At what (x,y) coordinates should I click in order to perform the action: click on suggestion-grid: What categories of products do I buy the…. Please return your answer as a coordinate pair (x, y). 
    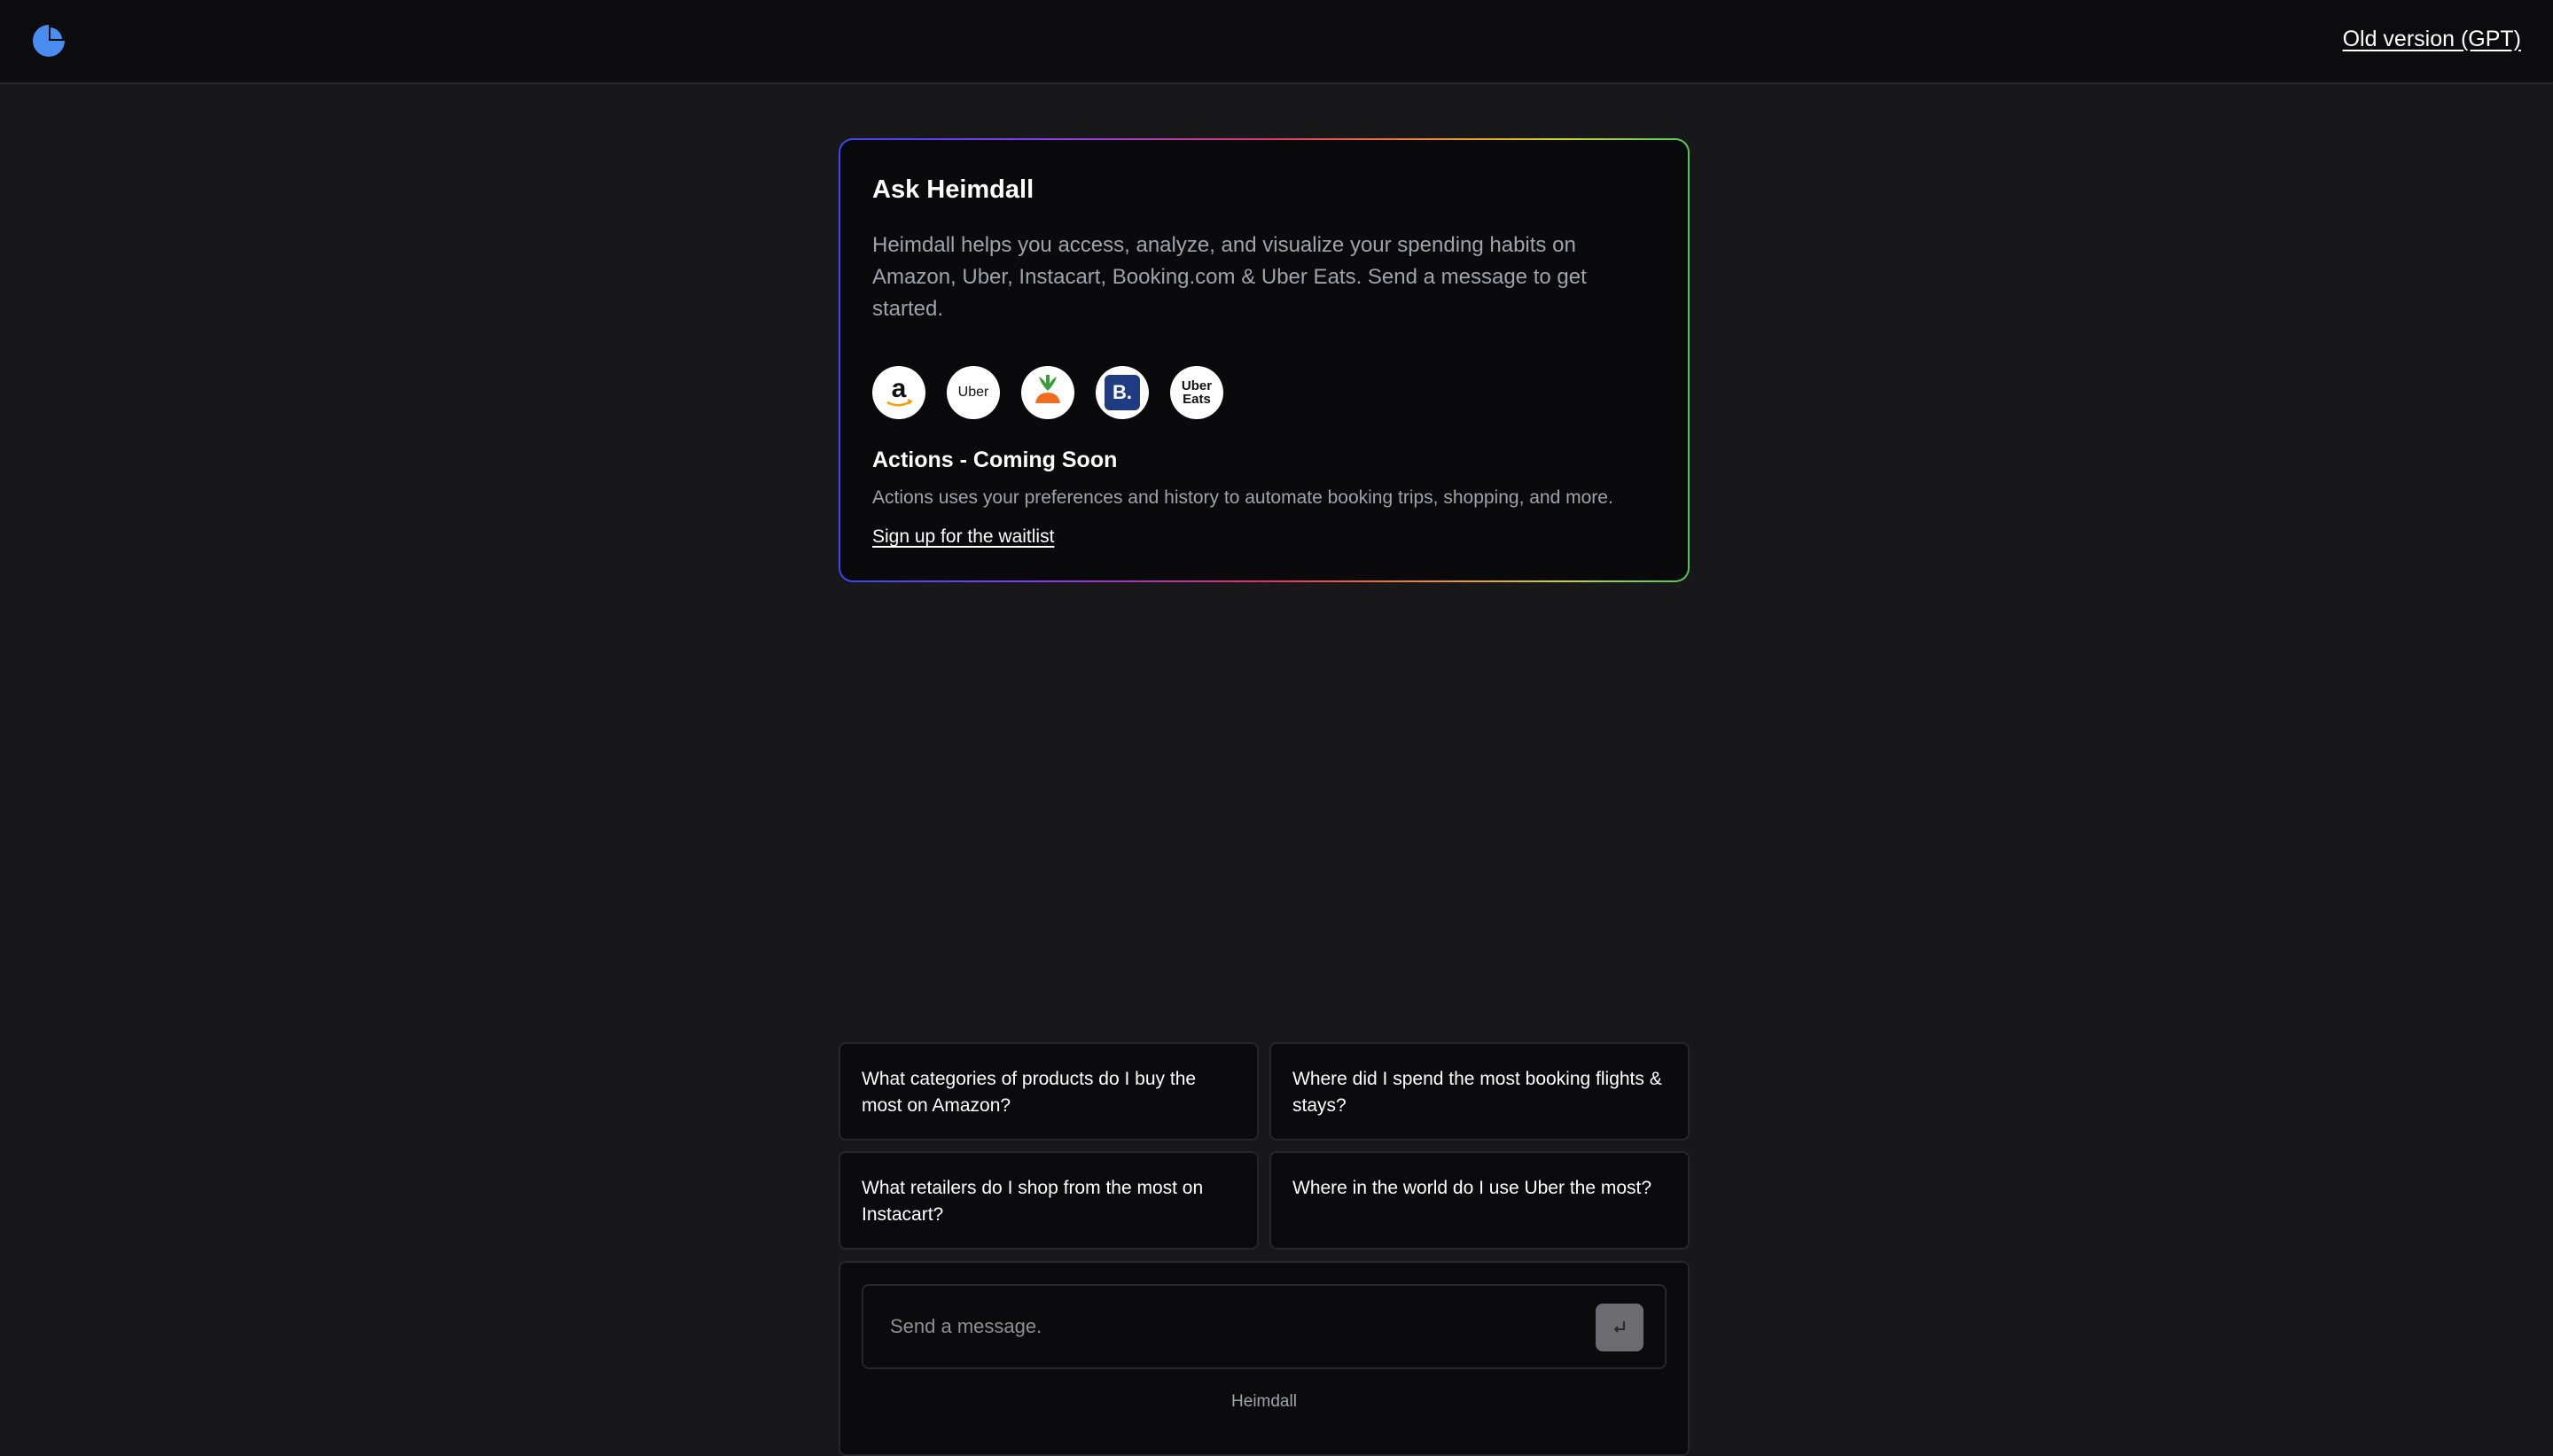
    Looking at the image, I should click on (1264, 1146).